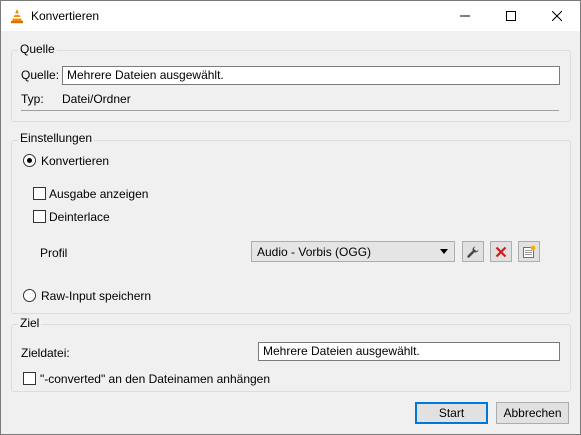 The width and height of the screenshot is (581, 435). Describe the element at coordinates (75, 161) in the screenshot. I see `convert-label: Konvertieren` at that location.